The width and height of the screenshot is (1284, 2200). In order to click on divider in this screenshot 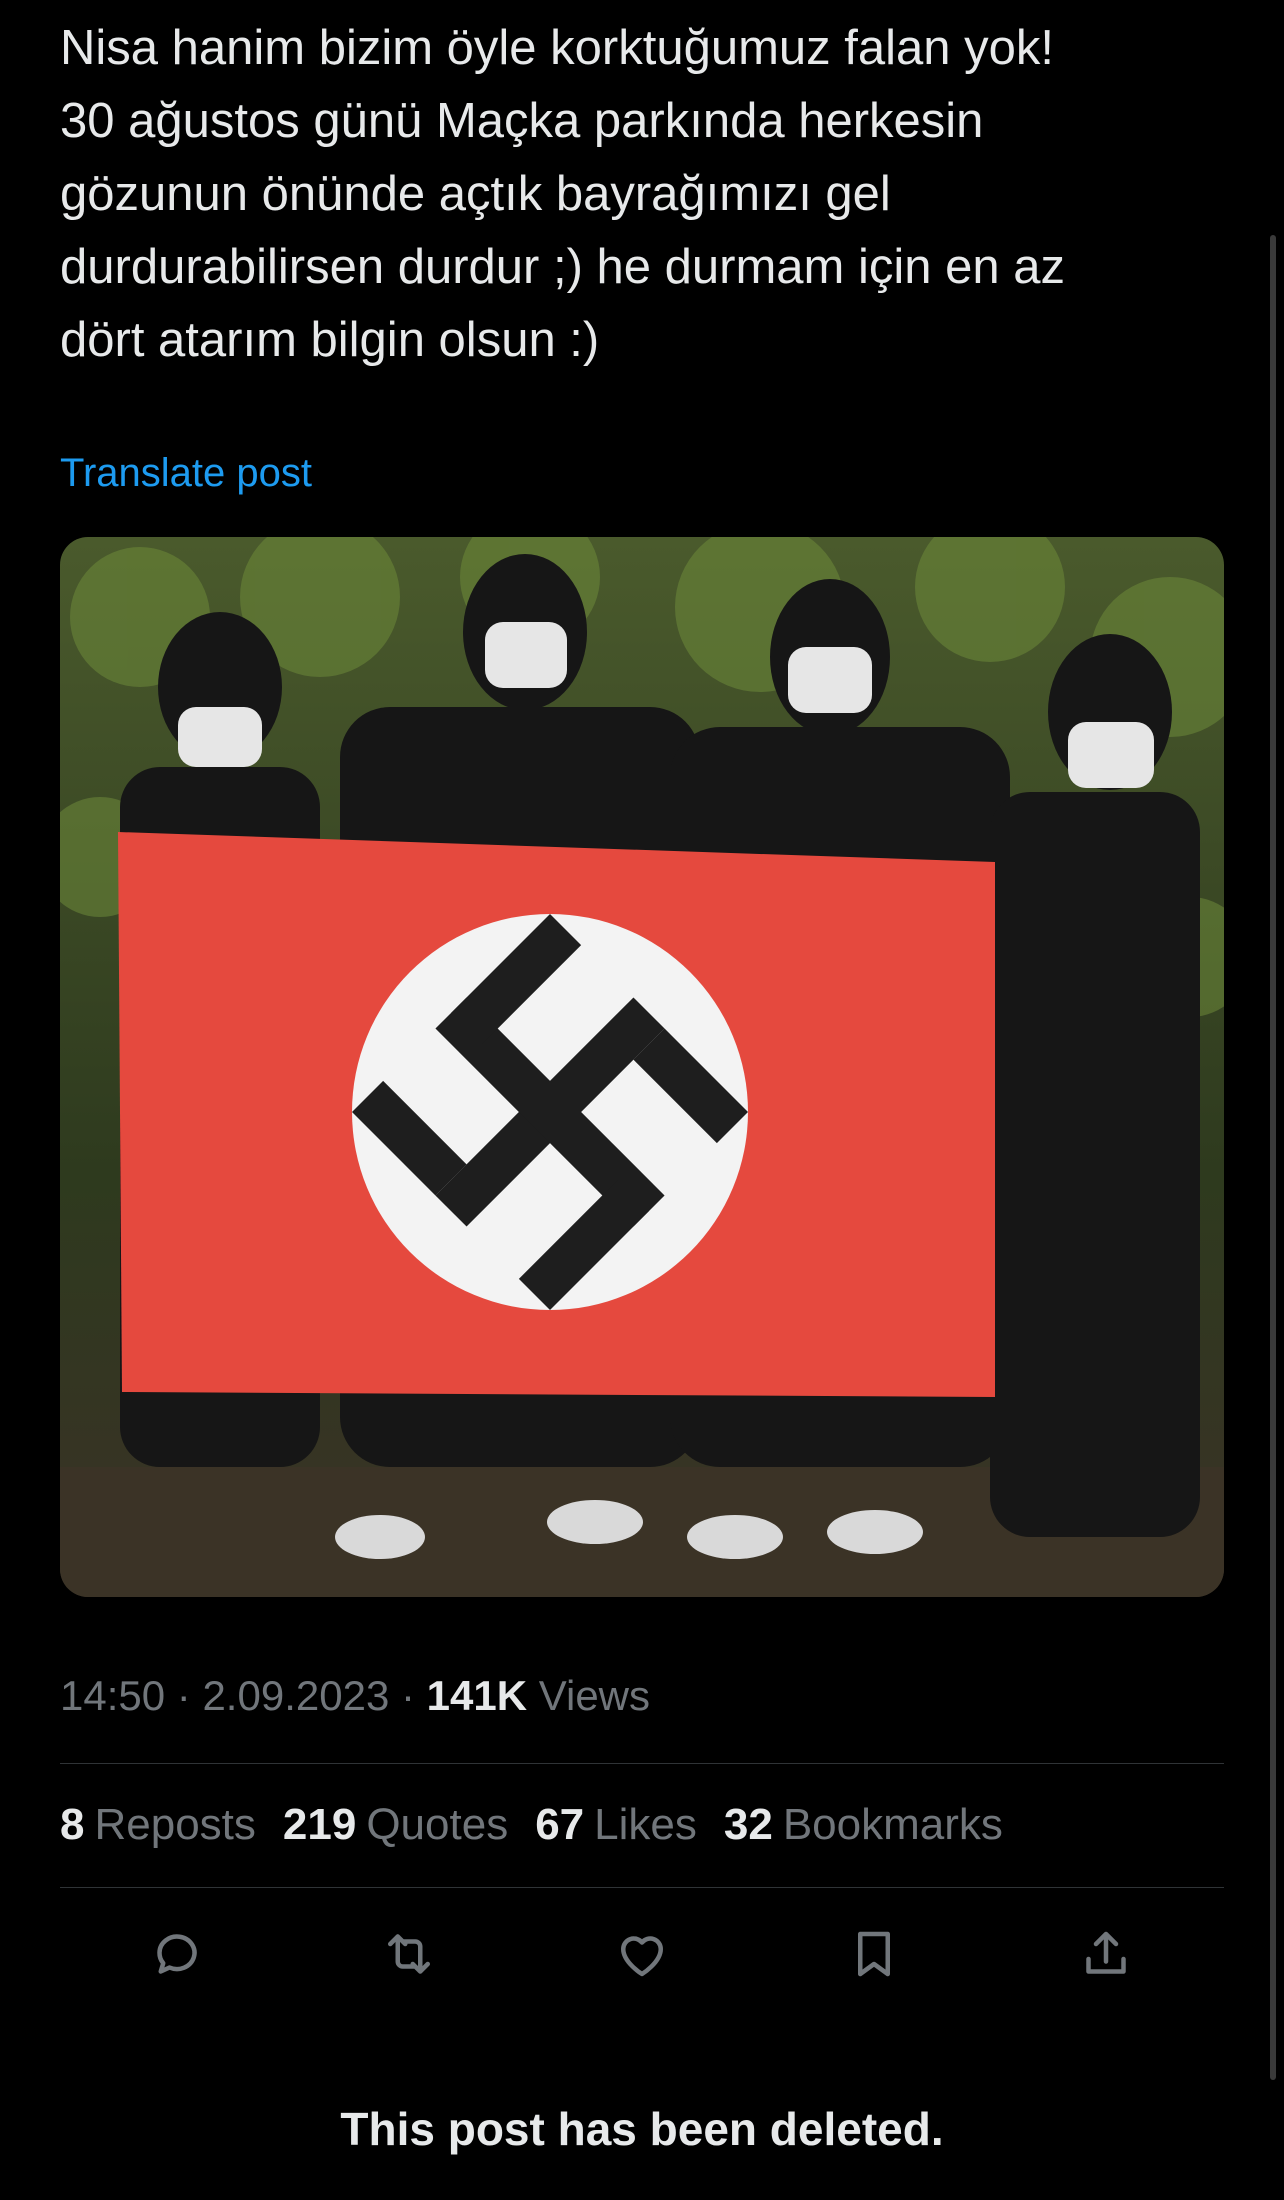, I will do `click(642, 1763)`.